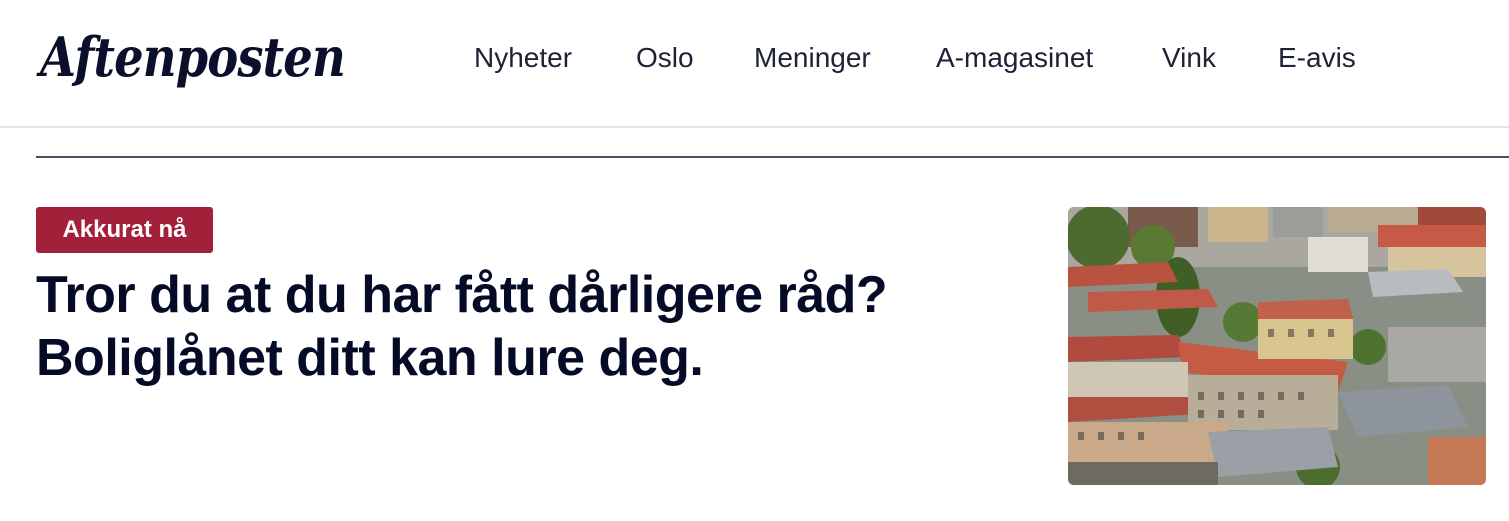  Describe the element at coordinates (124, 230) in the screenshot. I see `breaking-news-badge: Akkurat nå` at that location.